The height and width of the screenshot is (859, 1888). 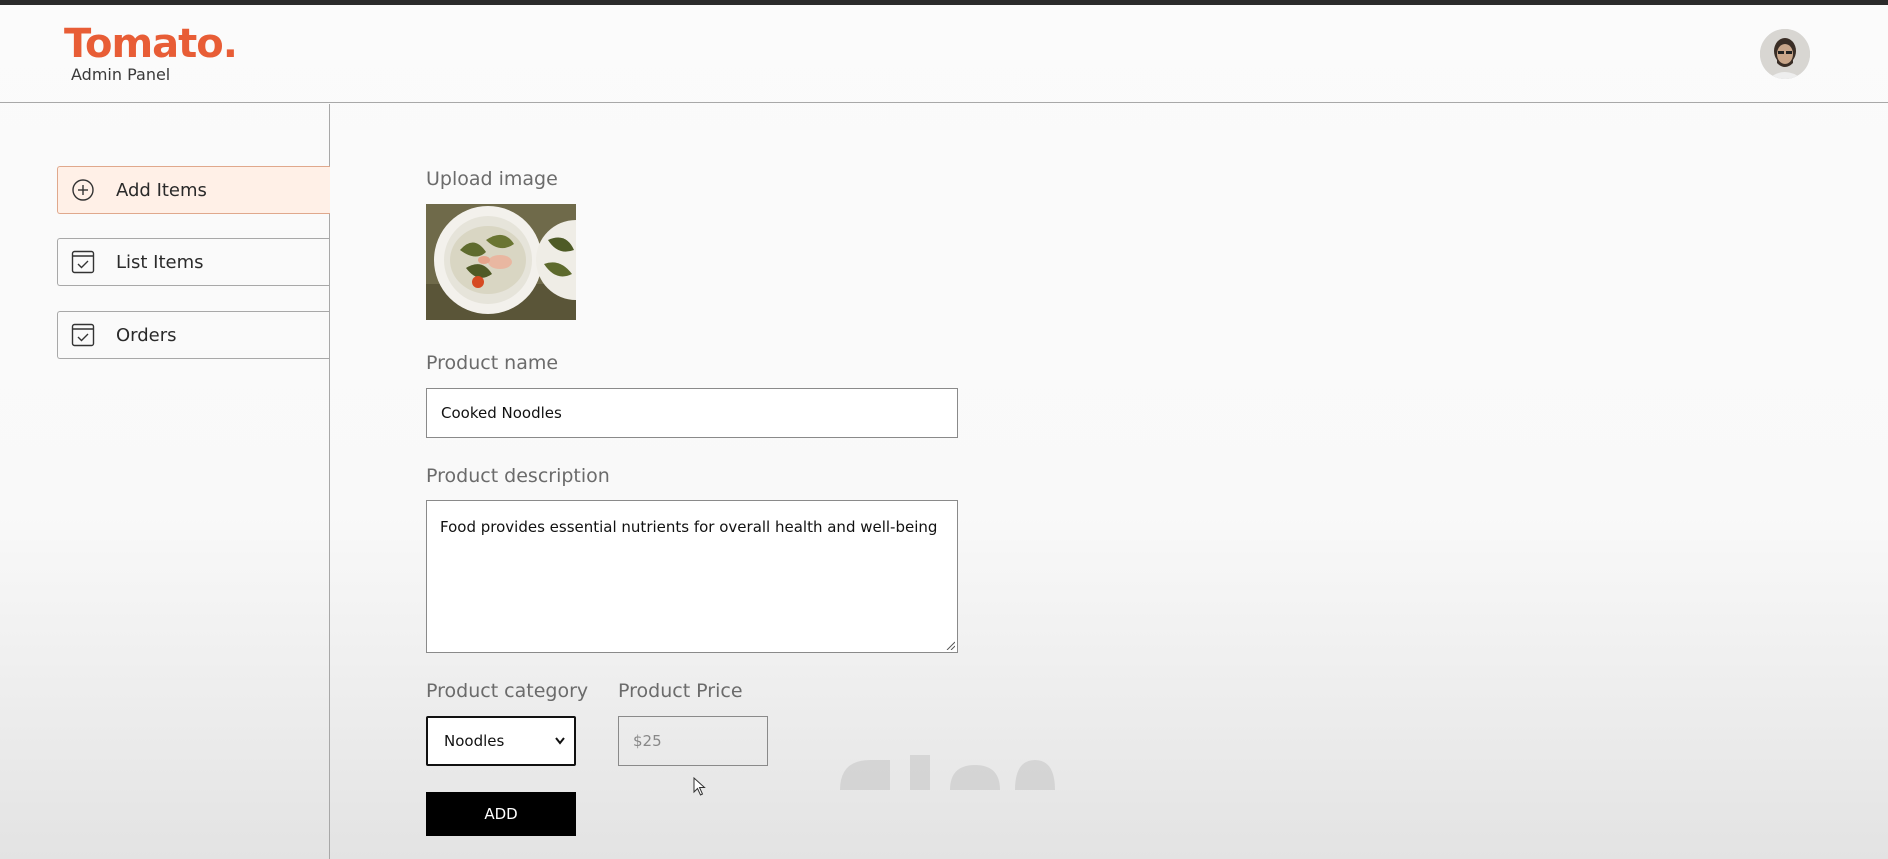 What do you see at coordinates (699, 786) in the screenshot?
I see `mouse-cursor-icon` at bounding box center [699, 786].